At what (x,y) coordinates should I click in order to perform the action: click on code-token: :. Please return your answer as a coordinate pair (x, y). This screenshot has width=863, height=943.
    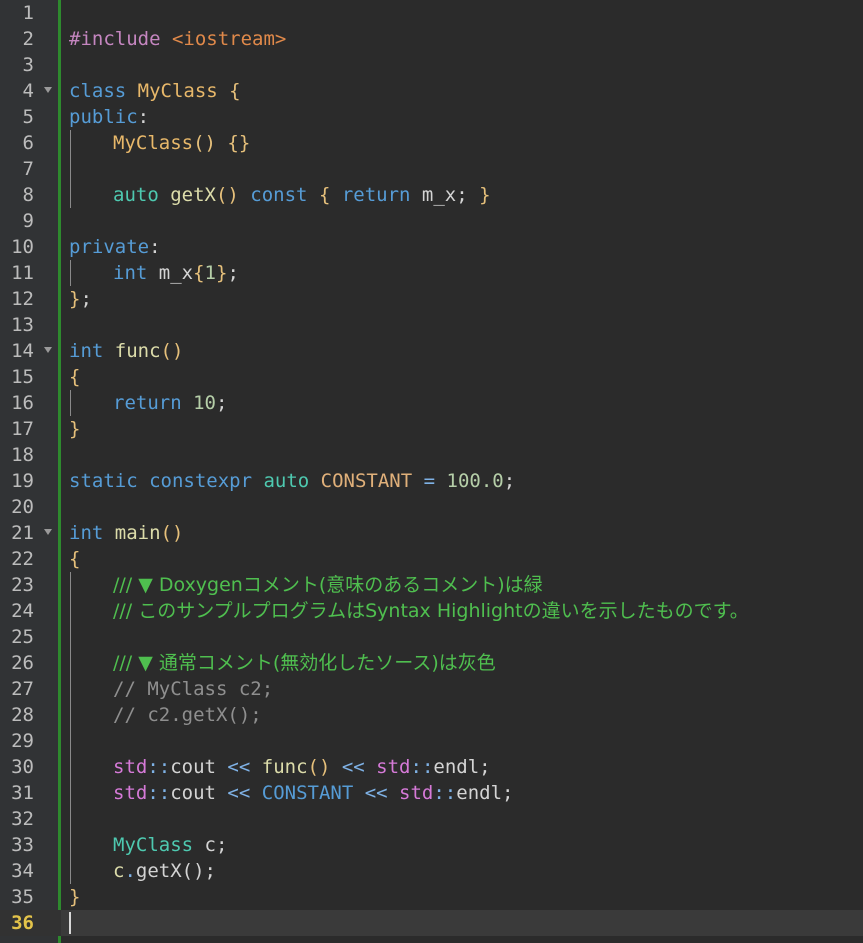
    Looking at the image, I should click on (143, 117).